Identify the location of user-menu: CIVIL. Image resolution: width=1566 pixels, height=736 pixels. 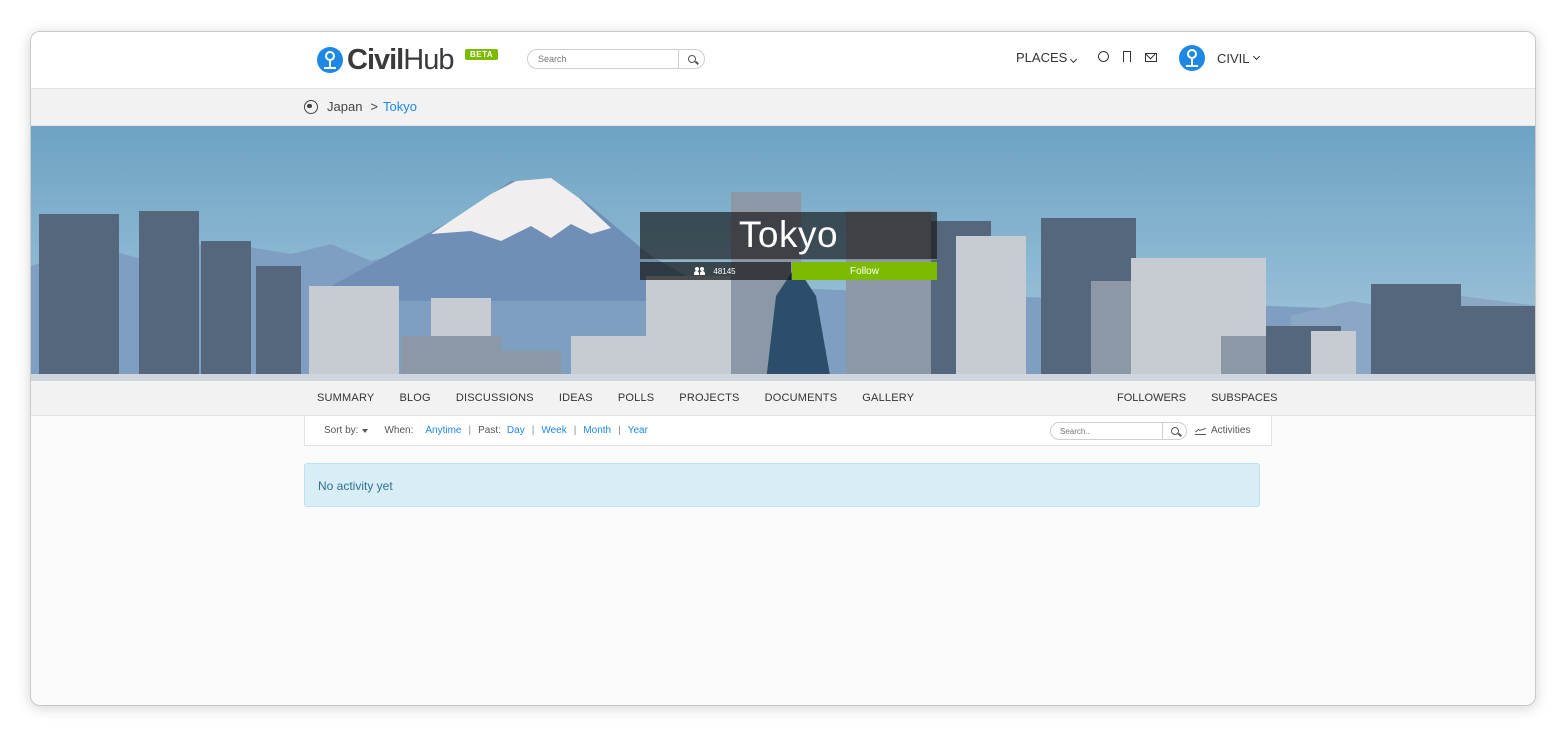
(1219, 58).